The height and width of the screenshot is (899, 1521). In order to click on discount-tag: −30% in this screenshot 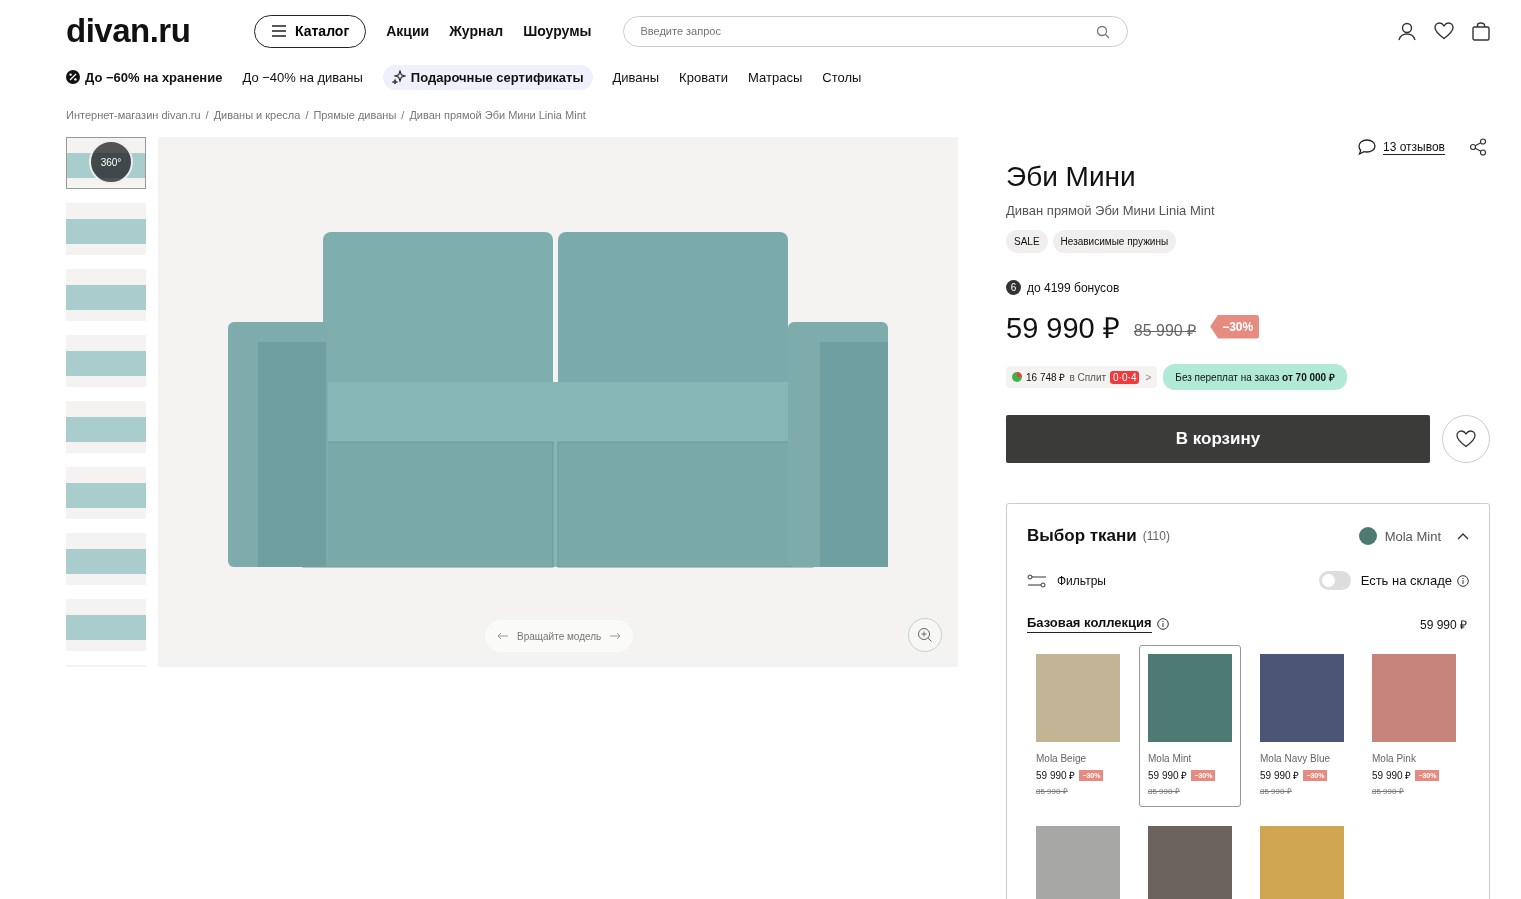, I will do `click(1235, 326)`.